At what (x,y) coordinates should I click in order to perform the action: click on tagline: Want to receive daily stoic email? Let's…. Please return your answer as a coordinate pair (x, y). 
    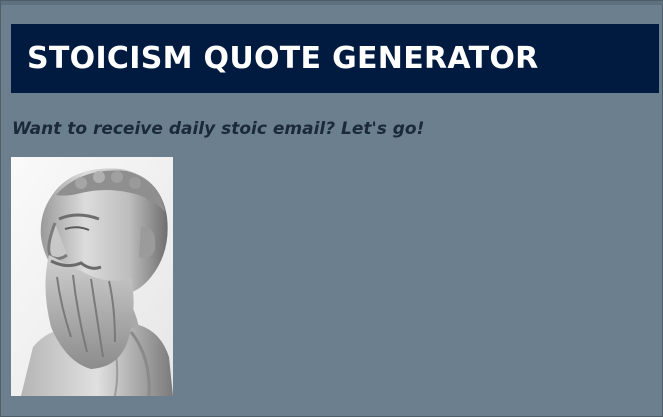
    Looking at the image, I should click on (218, 129).